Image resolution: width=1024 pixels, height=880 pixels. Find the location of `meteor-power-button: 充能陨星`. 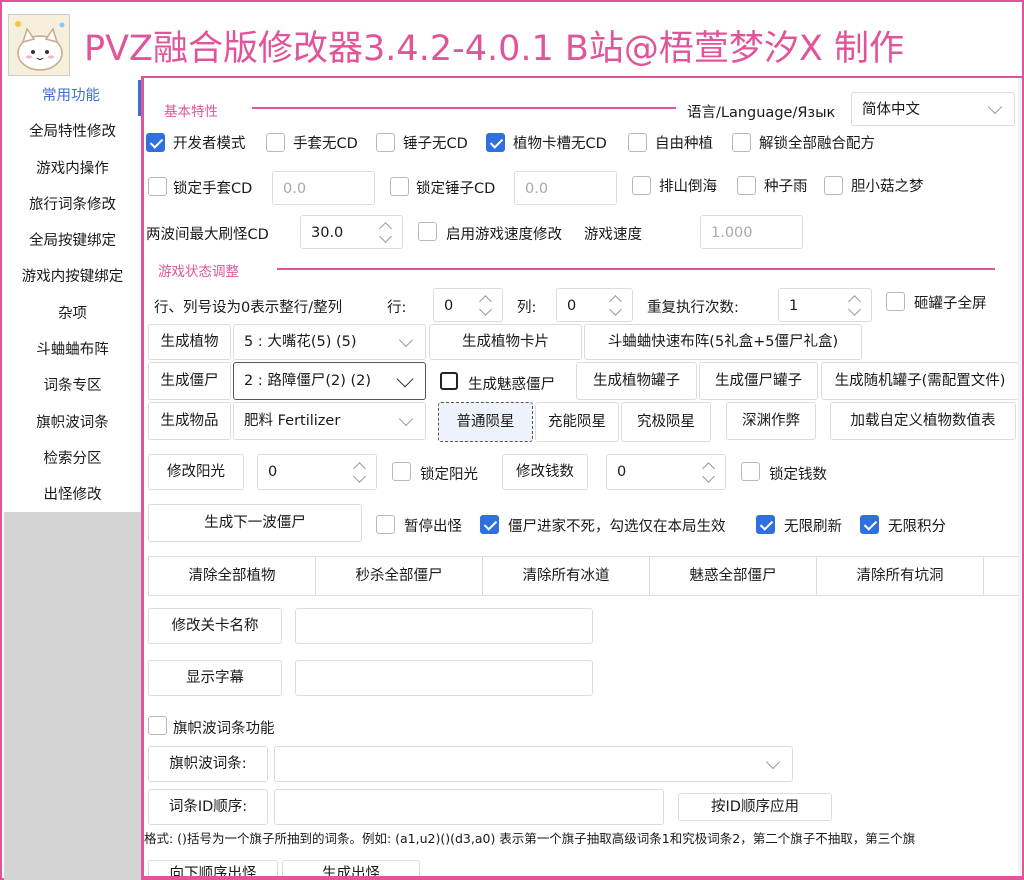

meteor-power-button: 充能陨星 is located at coordinates (577, 422).